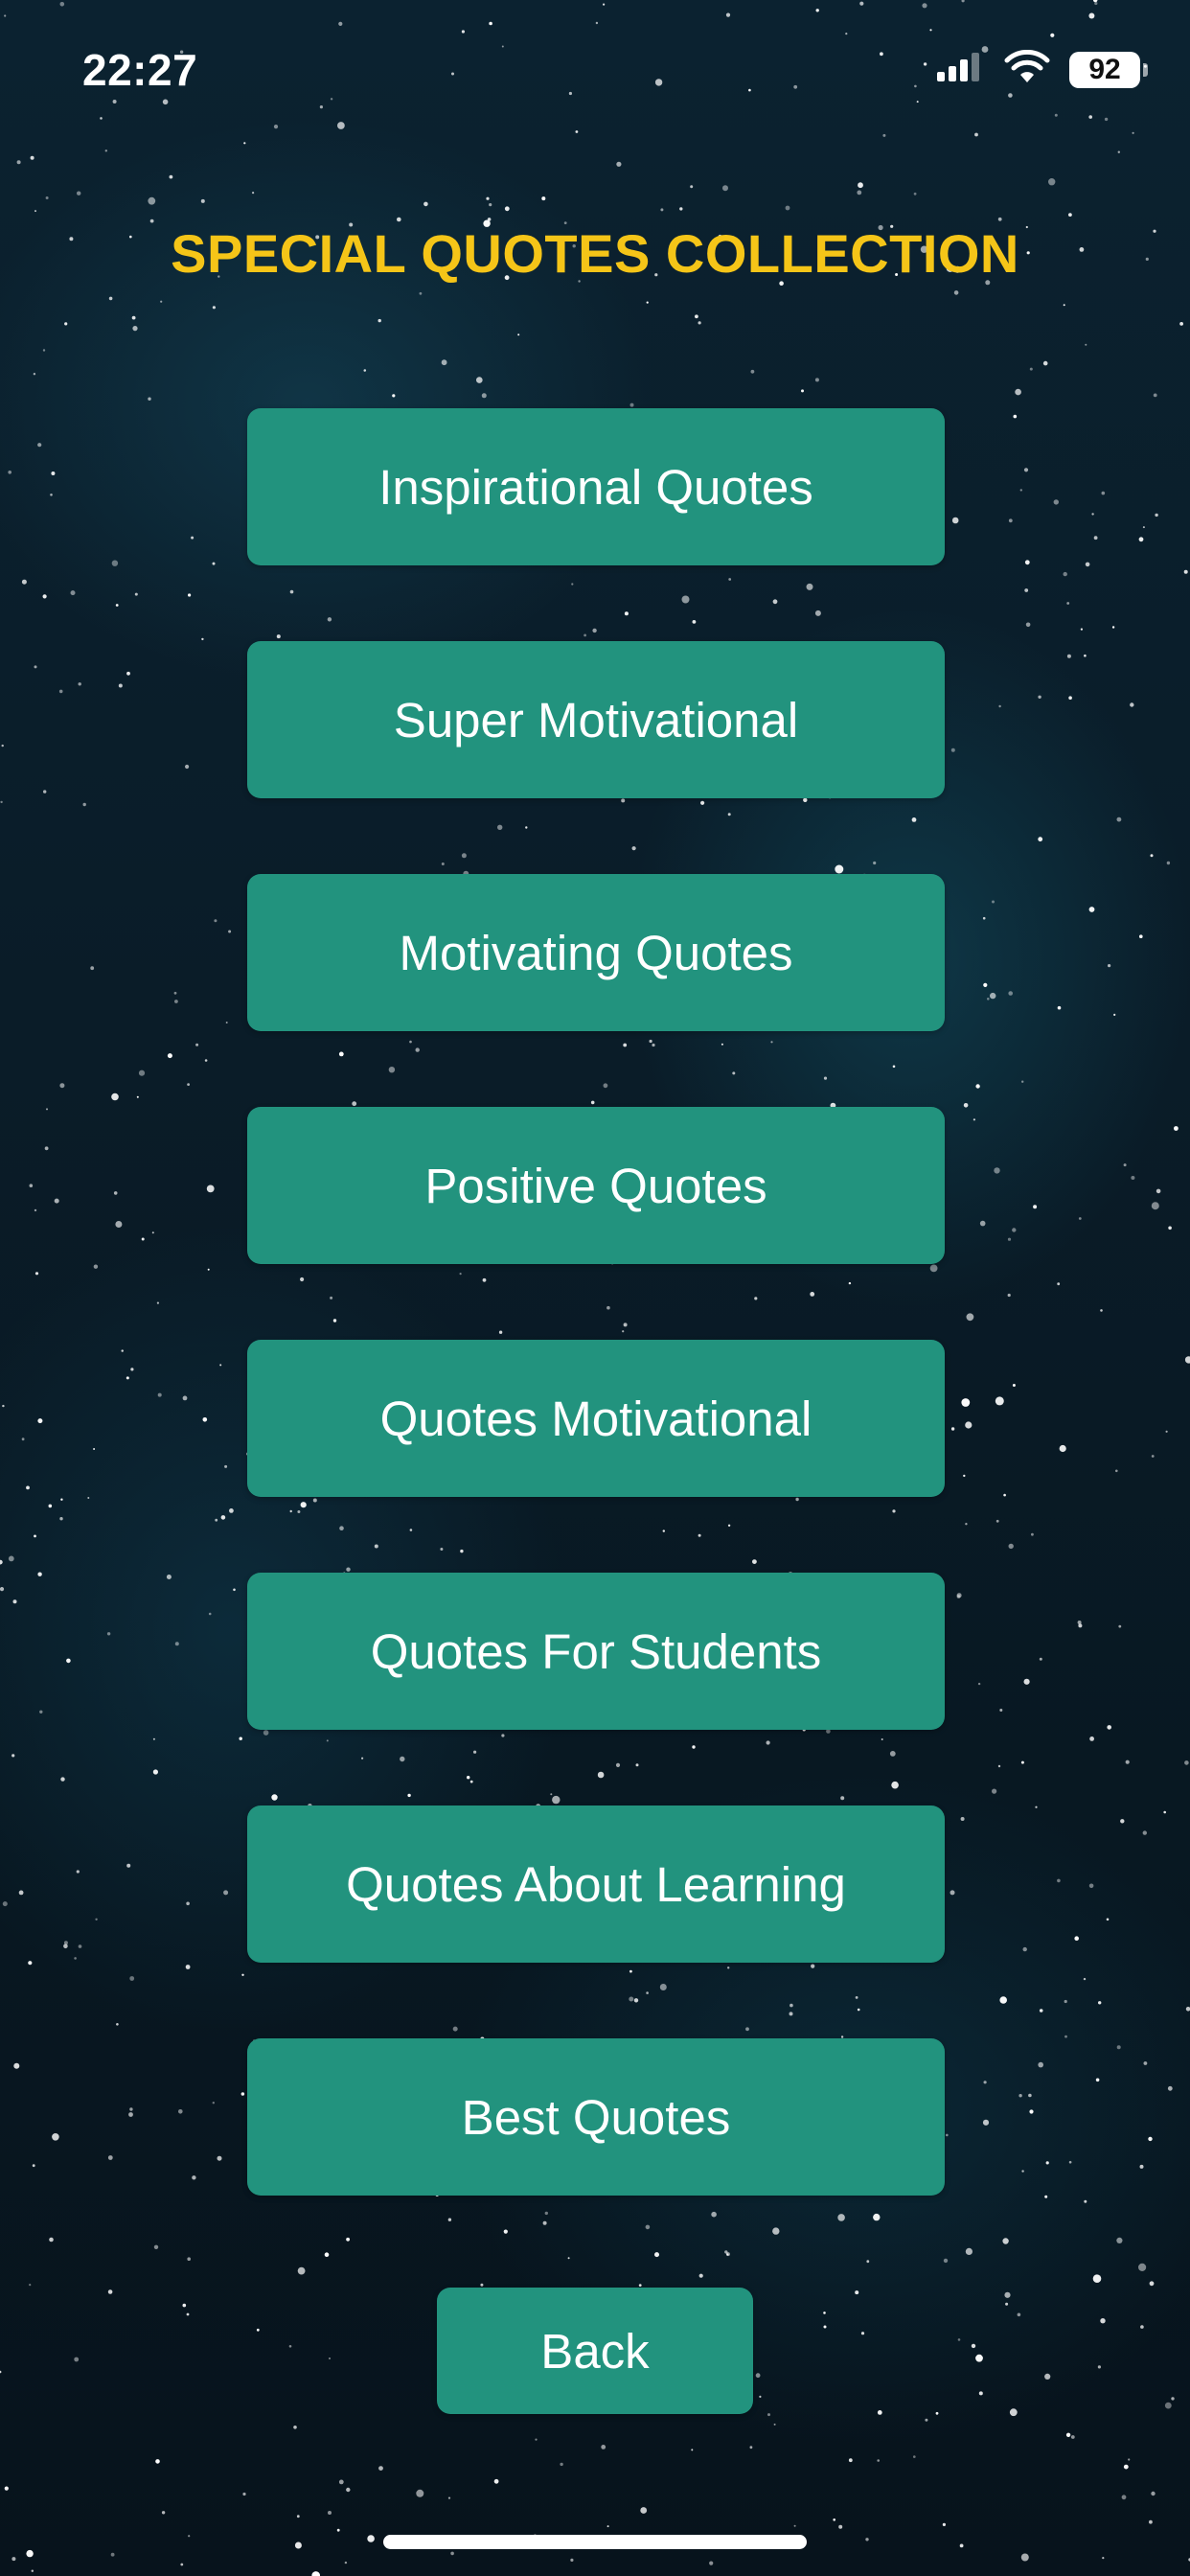 This screenshot has width=1190, height=2576. Describe the element at coordinates (596, 1651) in the screenshot. I see `quotes-for-students-button: Quotes For Students` at that location.